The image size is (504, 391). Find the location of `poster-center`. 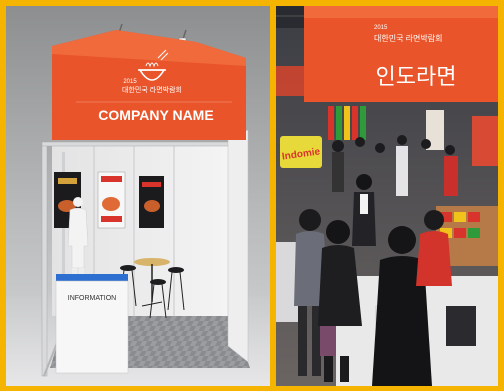

poster-center is located at coordinates (111, 200).